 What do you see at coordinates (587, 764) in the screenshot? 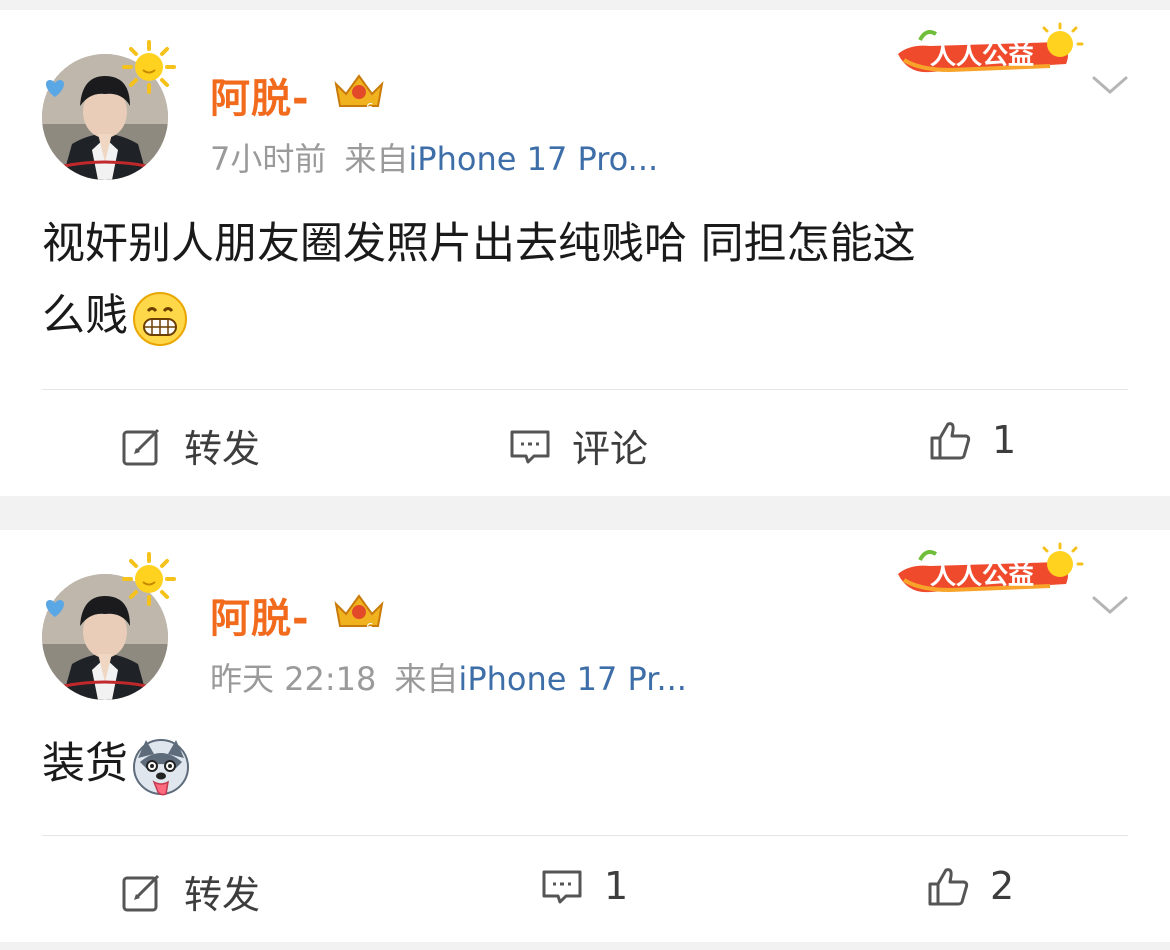
I see `post-text: 装货` at bounding box center [587, 764].